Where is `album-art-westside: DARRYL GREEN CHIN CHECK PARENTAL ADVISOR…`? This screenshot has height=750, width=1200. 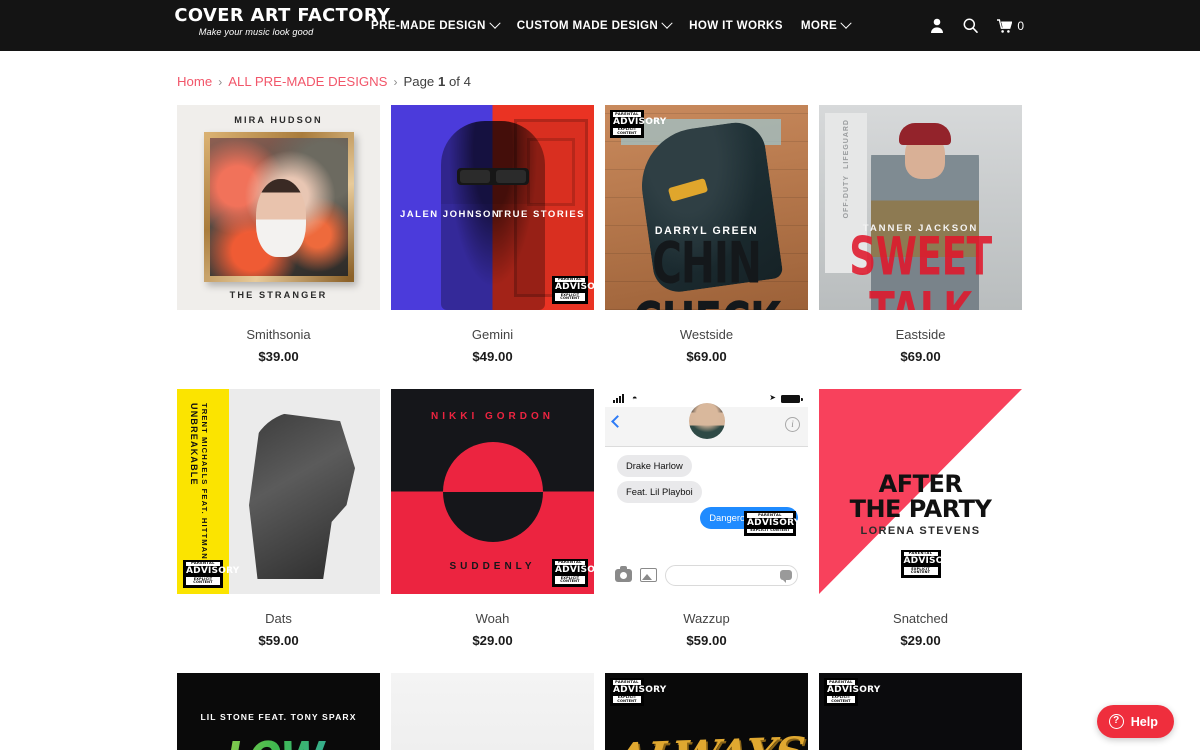 album-art-westside: DARRYL GREEN CHIN CHECK PARENTAL ADVISOR… is located at coordinates (706, 207).